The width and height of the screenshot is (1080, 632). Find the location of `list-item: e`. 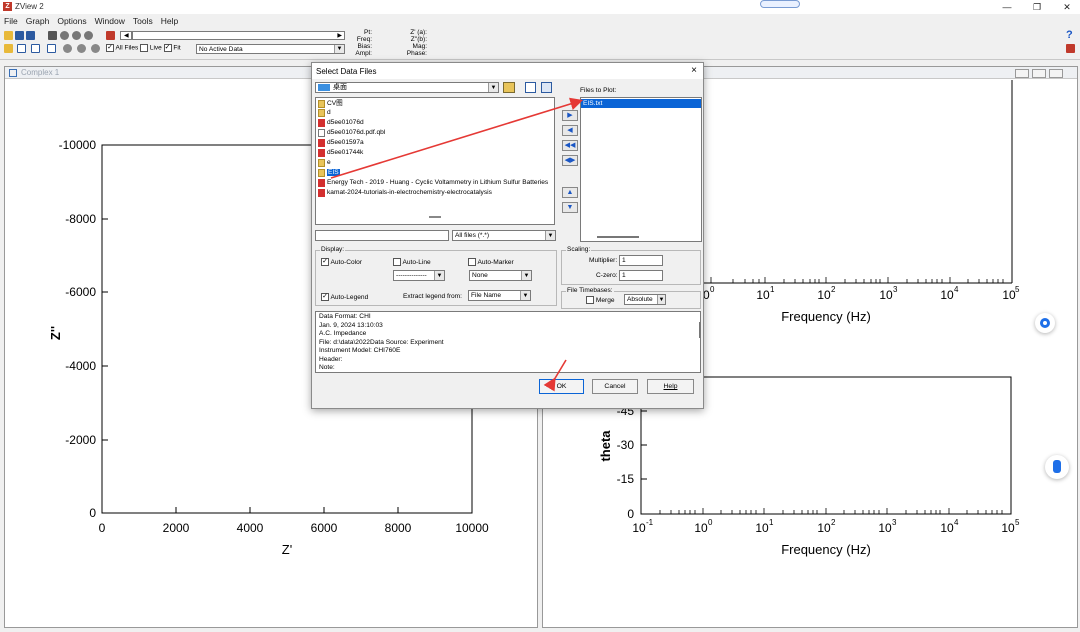

list-item: e is located at coordinates (324, 162).